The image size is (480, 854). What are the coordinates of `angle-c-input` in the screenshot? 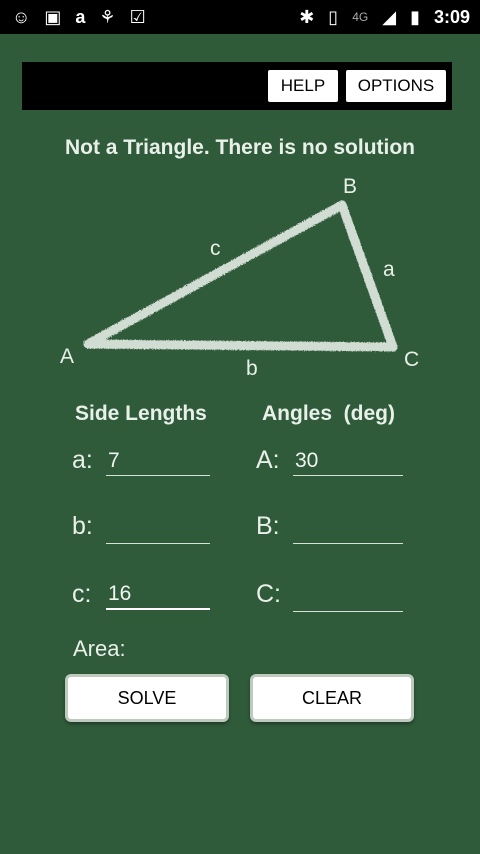 It's located at (348, 597).